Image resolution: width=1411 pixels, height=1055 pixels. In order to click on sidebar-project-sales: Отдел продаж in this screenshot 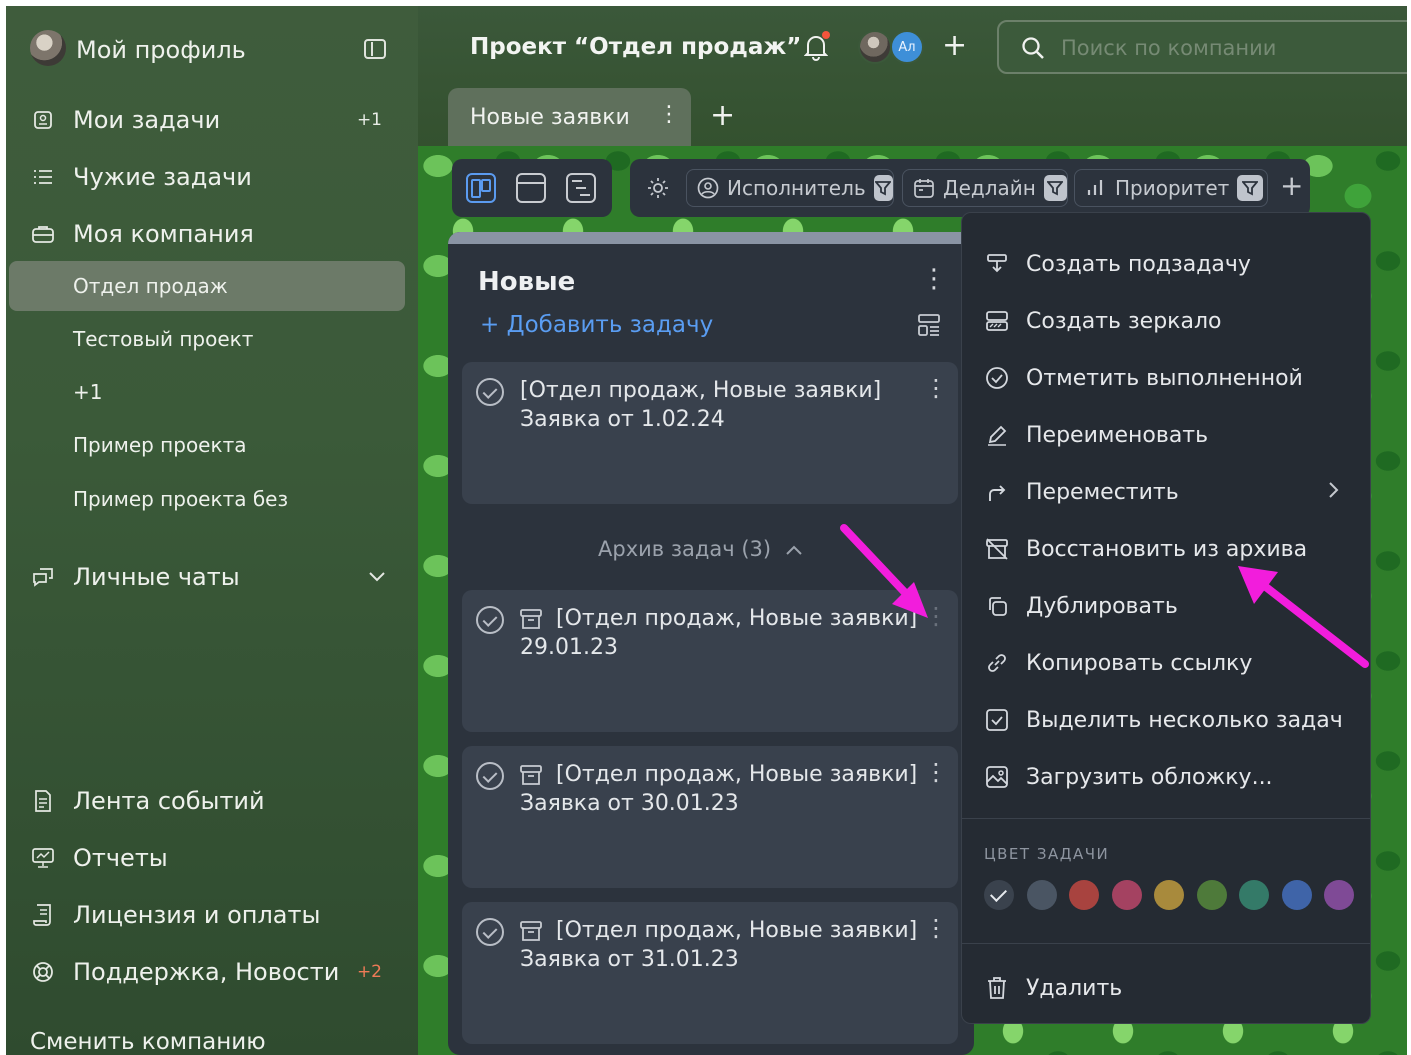, I will do `click(212, 286)`.